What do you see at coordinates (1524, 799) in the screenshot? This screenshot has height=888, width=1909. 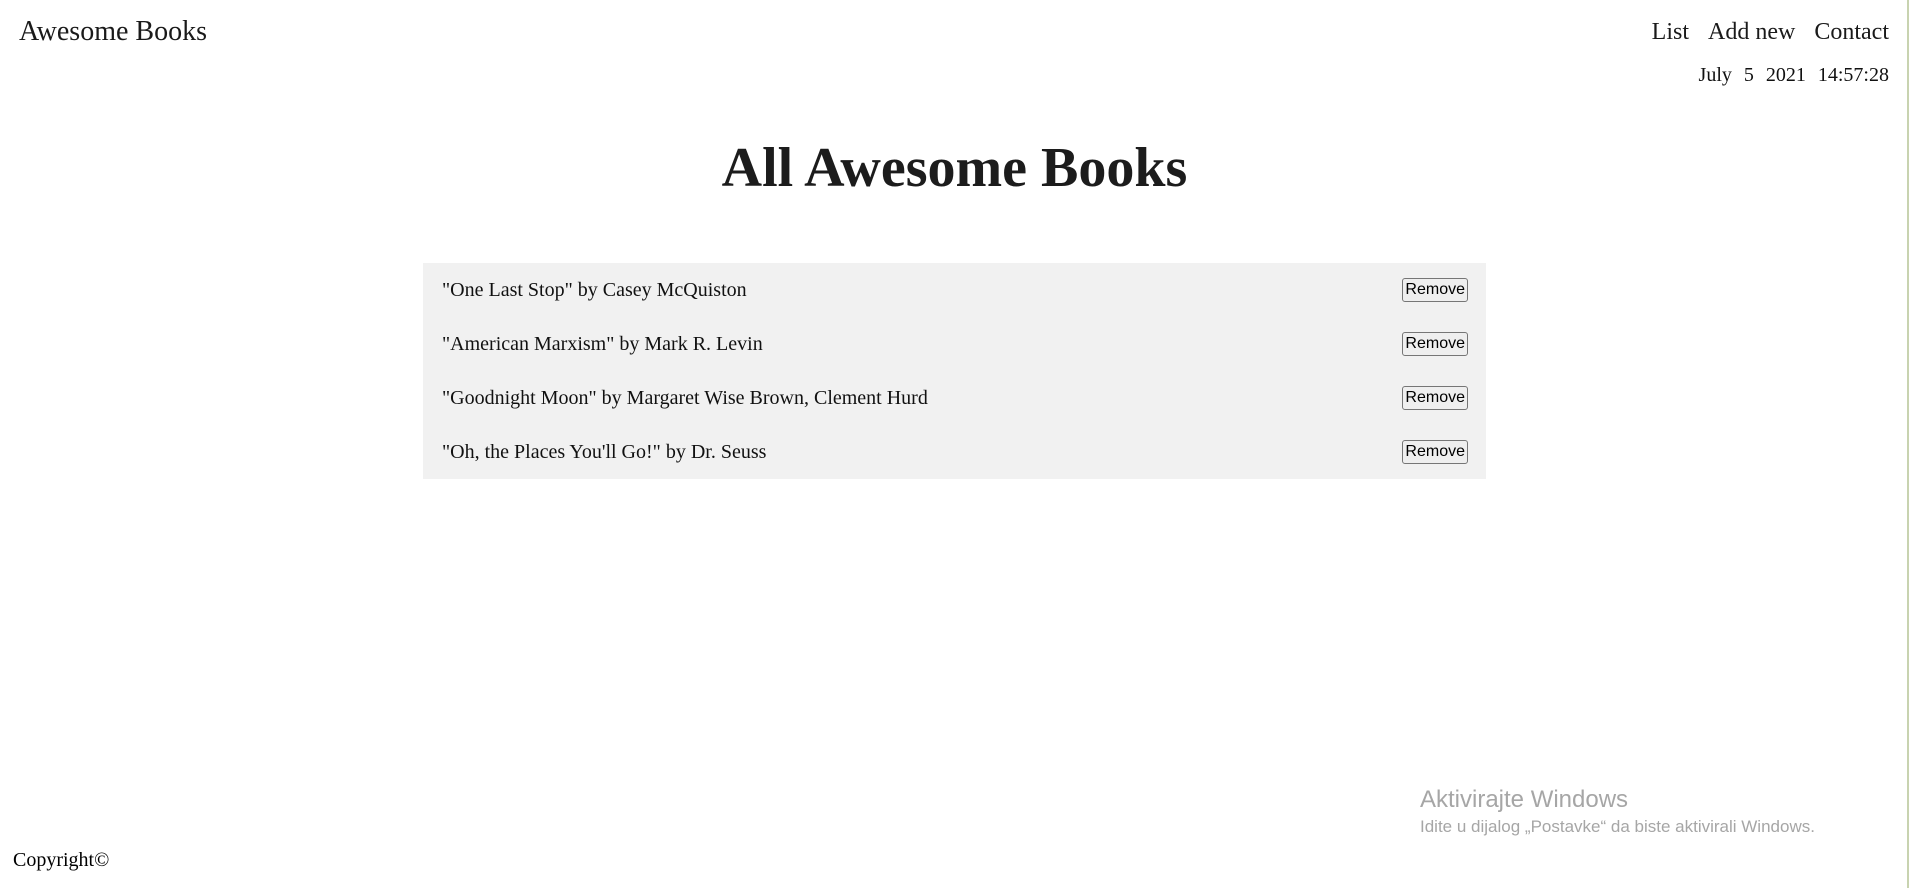 I see `watermark-title: Aktivirajte Windows` at bounding box center [1524, 799].